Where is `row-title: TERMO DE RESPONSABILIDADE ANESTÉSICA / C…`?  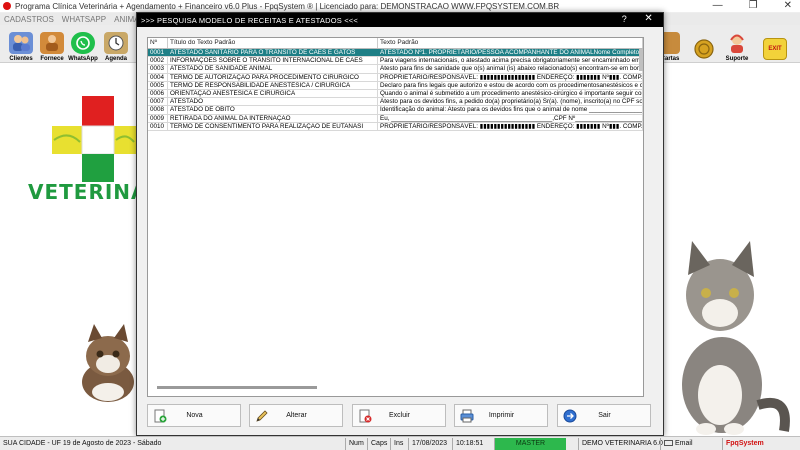 row-title: TERMO DE RESPONSABILIDADE ANESTÉSICA / C… is located at coordinates (273, 85).